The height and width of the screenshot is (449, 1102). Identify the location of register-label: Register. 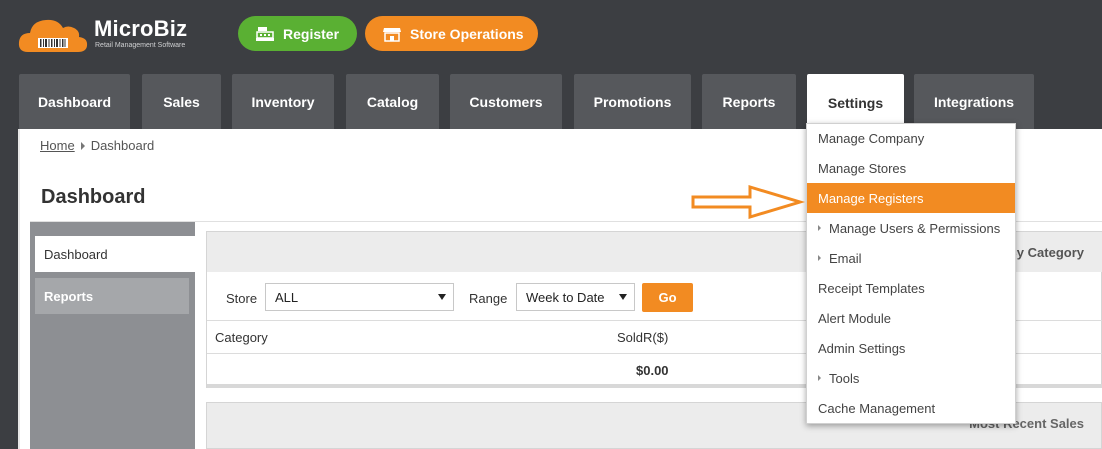
(311, 33).